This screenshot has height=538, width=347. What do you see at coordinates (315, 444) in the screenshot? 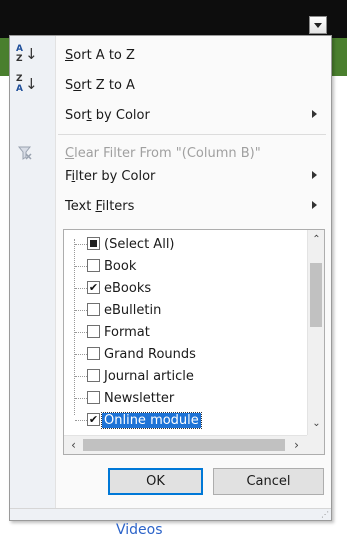
I see `scrollbar-corner` at bounding box center [315, 444].